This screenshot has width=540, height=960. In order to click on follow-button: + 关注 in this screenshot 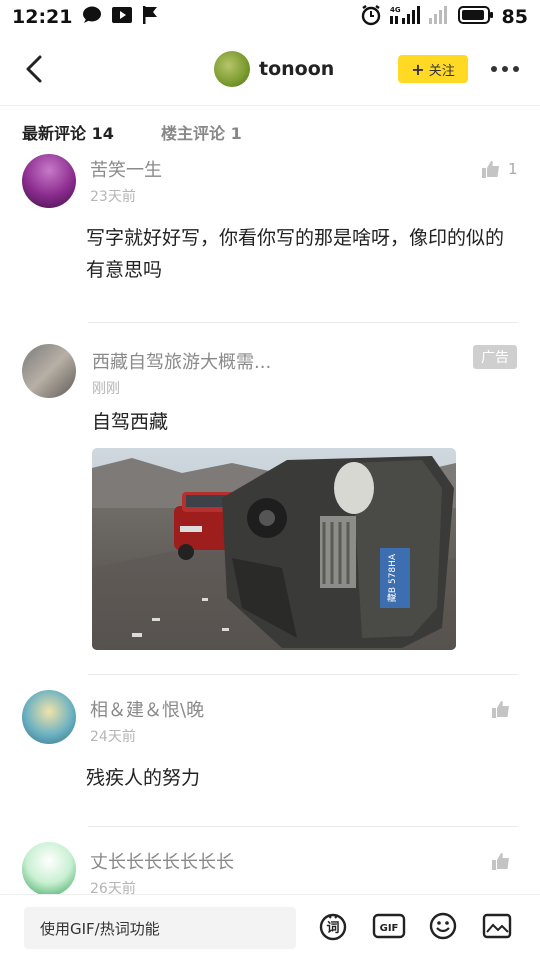, I will do `click(433, 69)`.